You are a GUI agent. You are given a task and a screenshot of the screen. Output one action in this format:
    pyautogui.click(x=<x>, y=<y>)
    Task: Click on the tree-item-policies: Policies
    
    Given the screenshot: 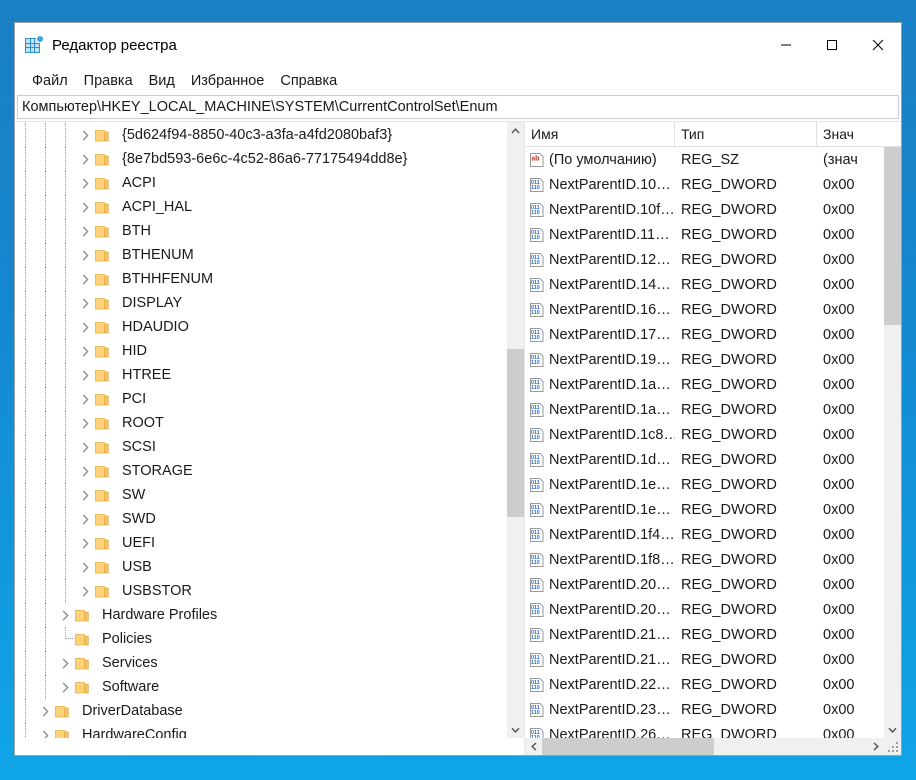 What is the action you would take?
    pyautogui.click(x=261, y=639)
    